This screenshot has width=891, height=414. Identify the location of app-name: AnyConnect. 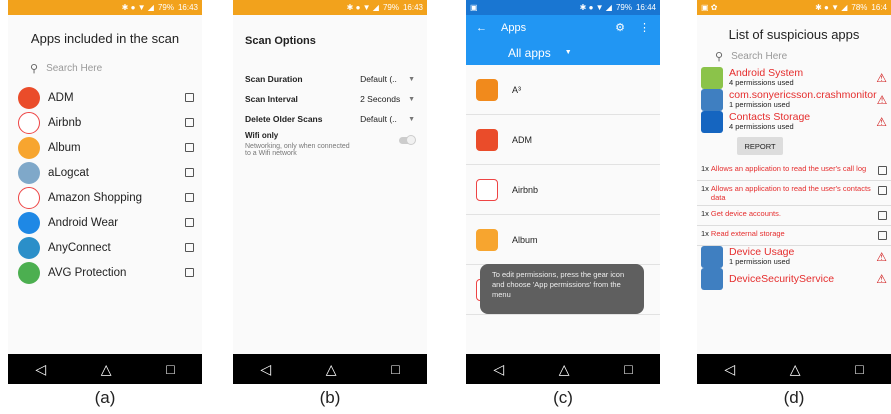
(79, 247).